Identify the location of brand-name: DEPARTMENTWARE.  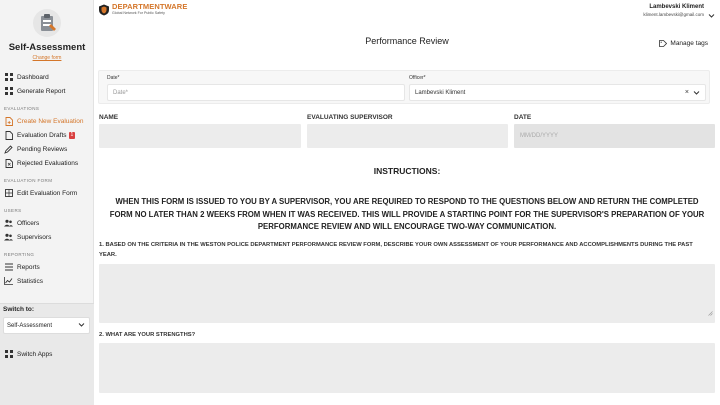
(150, 6).